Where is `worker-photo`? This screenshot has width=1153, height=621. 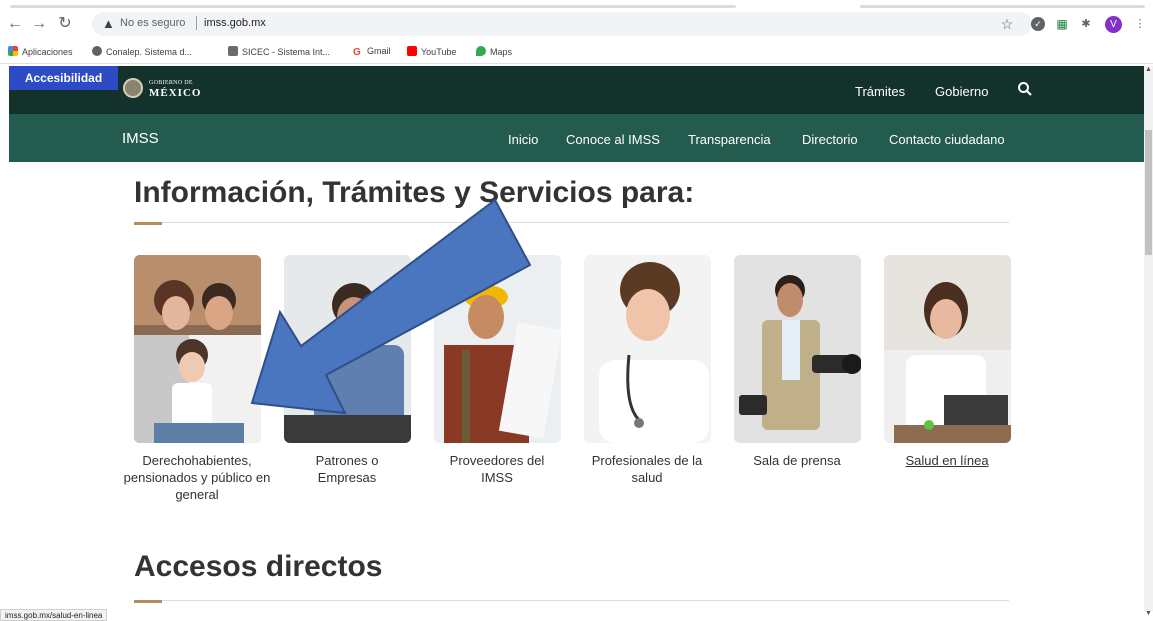
worker-photo is located at coordinates (497, 349).